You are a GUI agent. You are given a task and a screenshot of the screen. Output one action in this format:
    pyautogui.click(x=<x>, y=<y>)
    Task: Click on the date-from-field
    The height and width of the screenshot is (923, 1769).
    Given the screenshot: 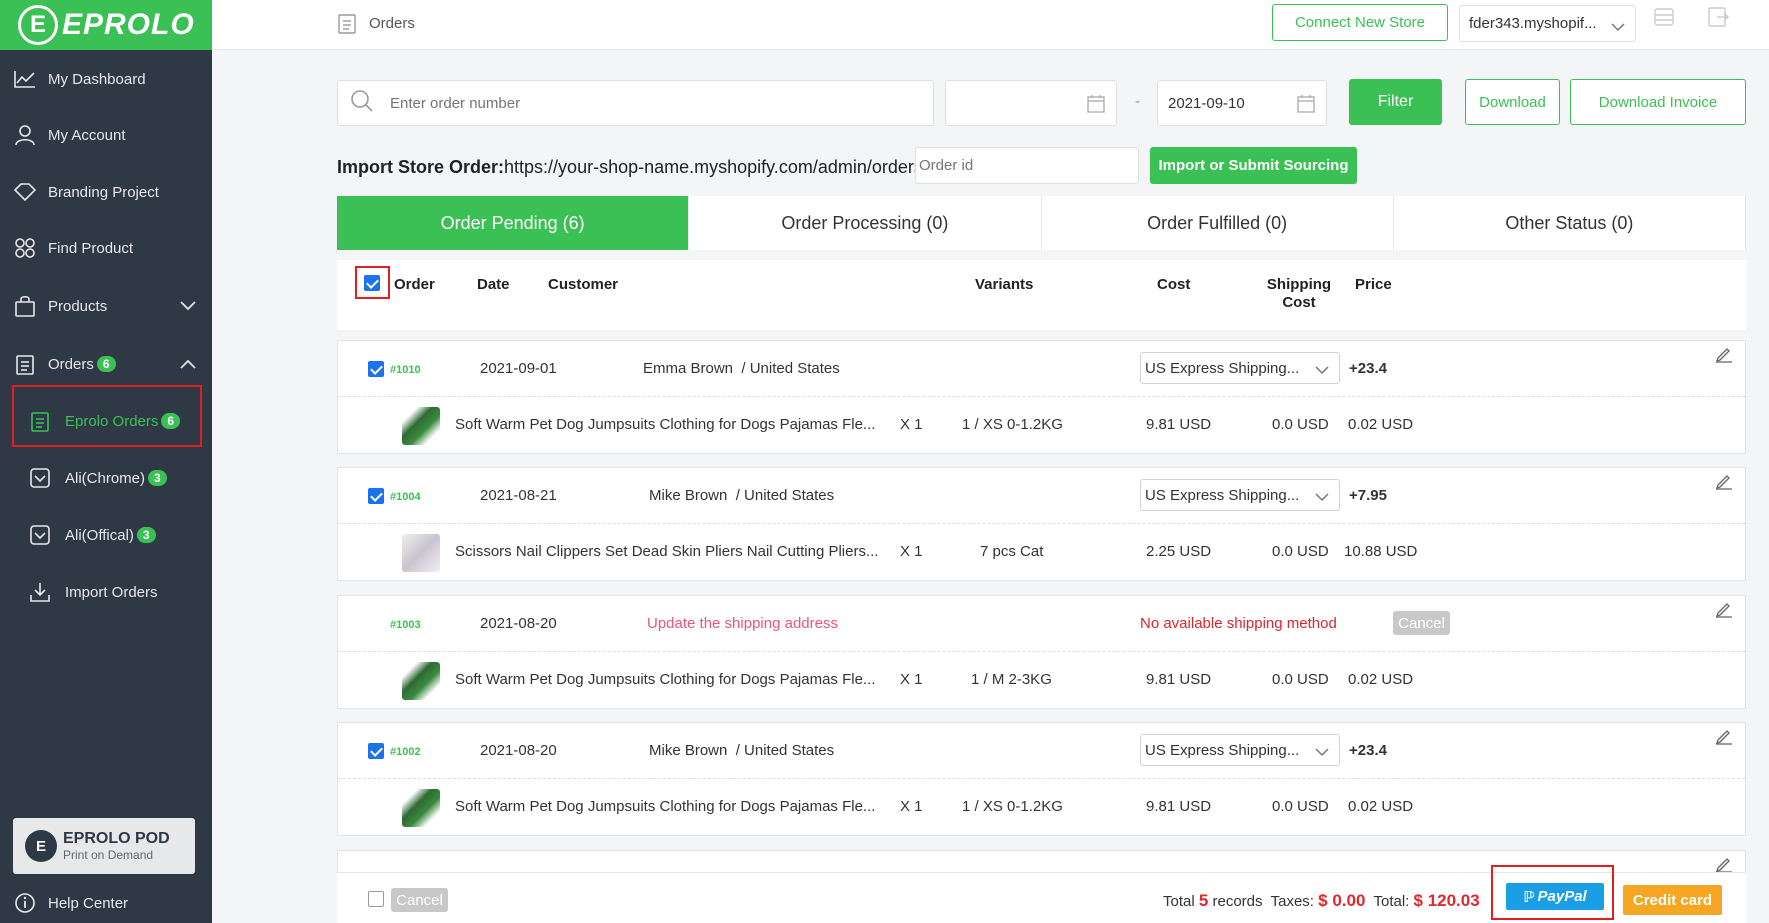 What is the action you would take?
    pyautogui.click(x=1031, y=103)
    